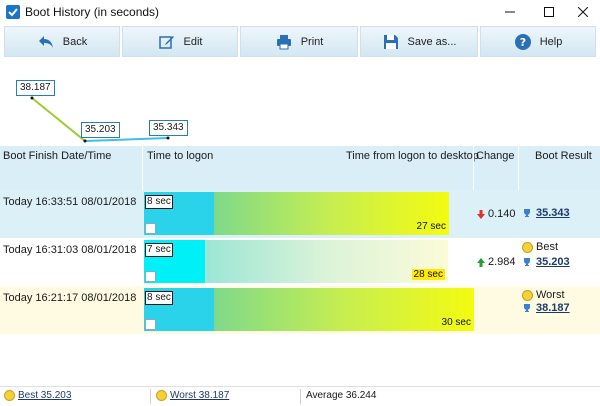  Describe the element at coordinates (344, 309) in the screenshot. I see `desktop-segment: 30 sec` at that location.